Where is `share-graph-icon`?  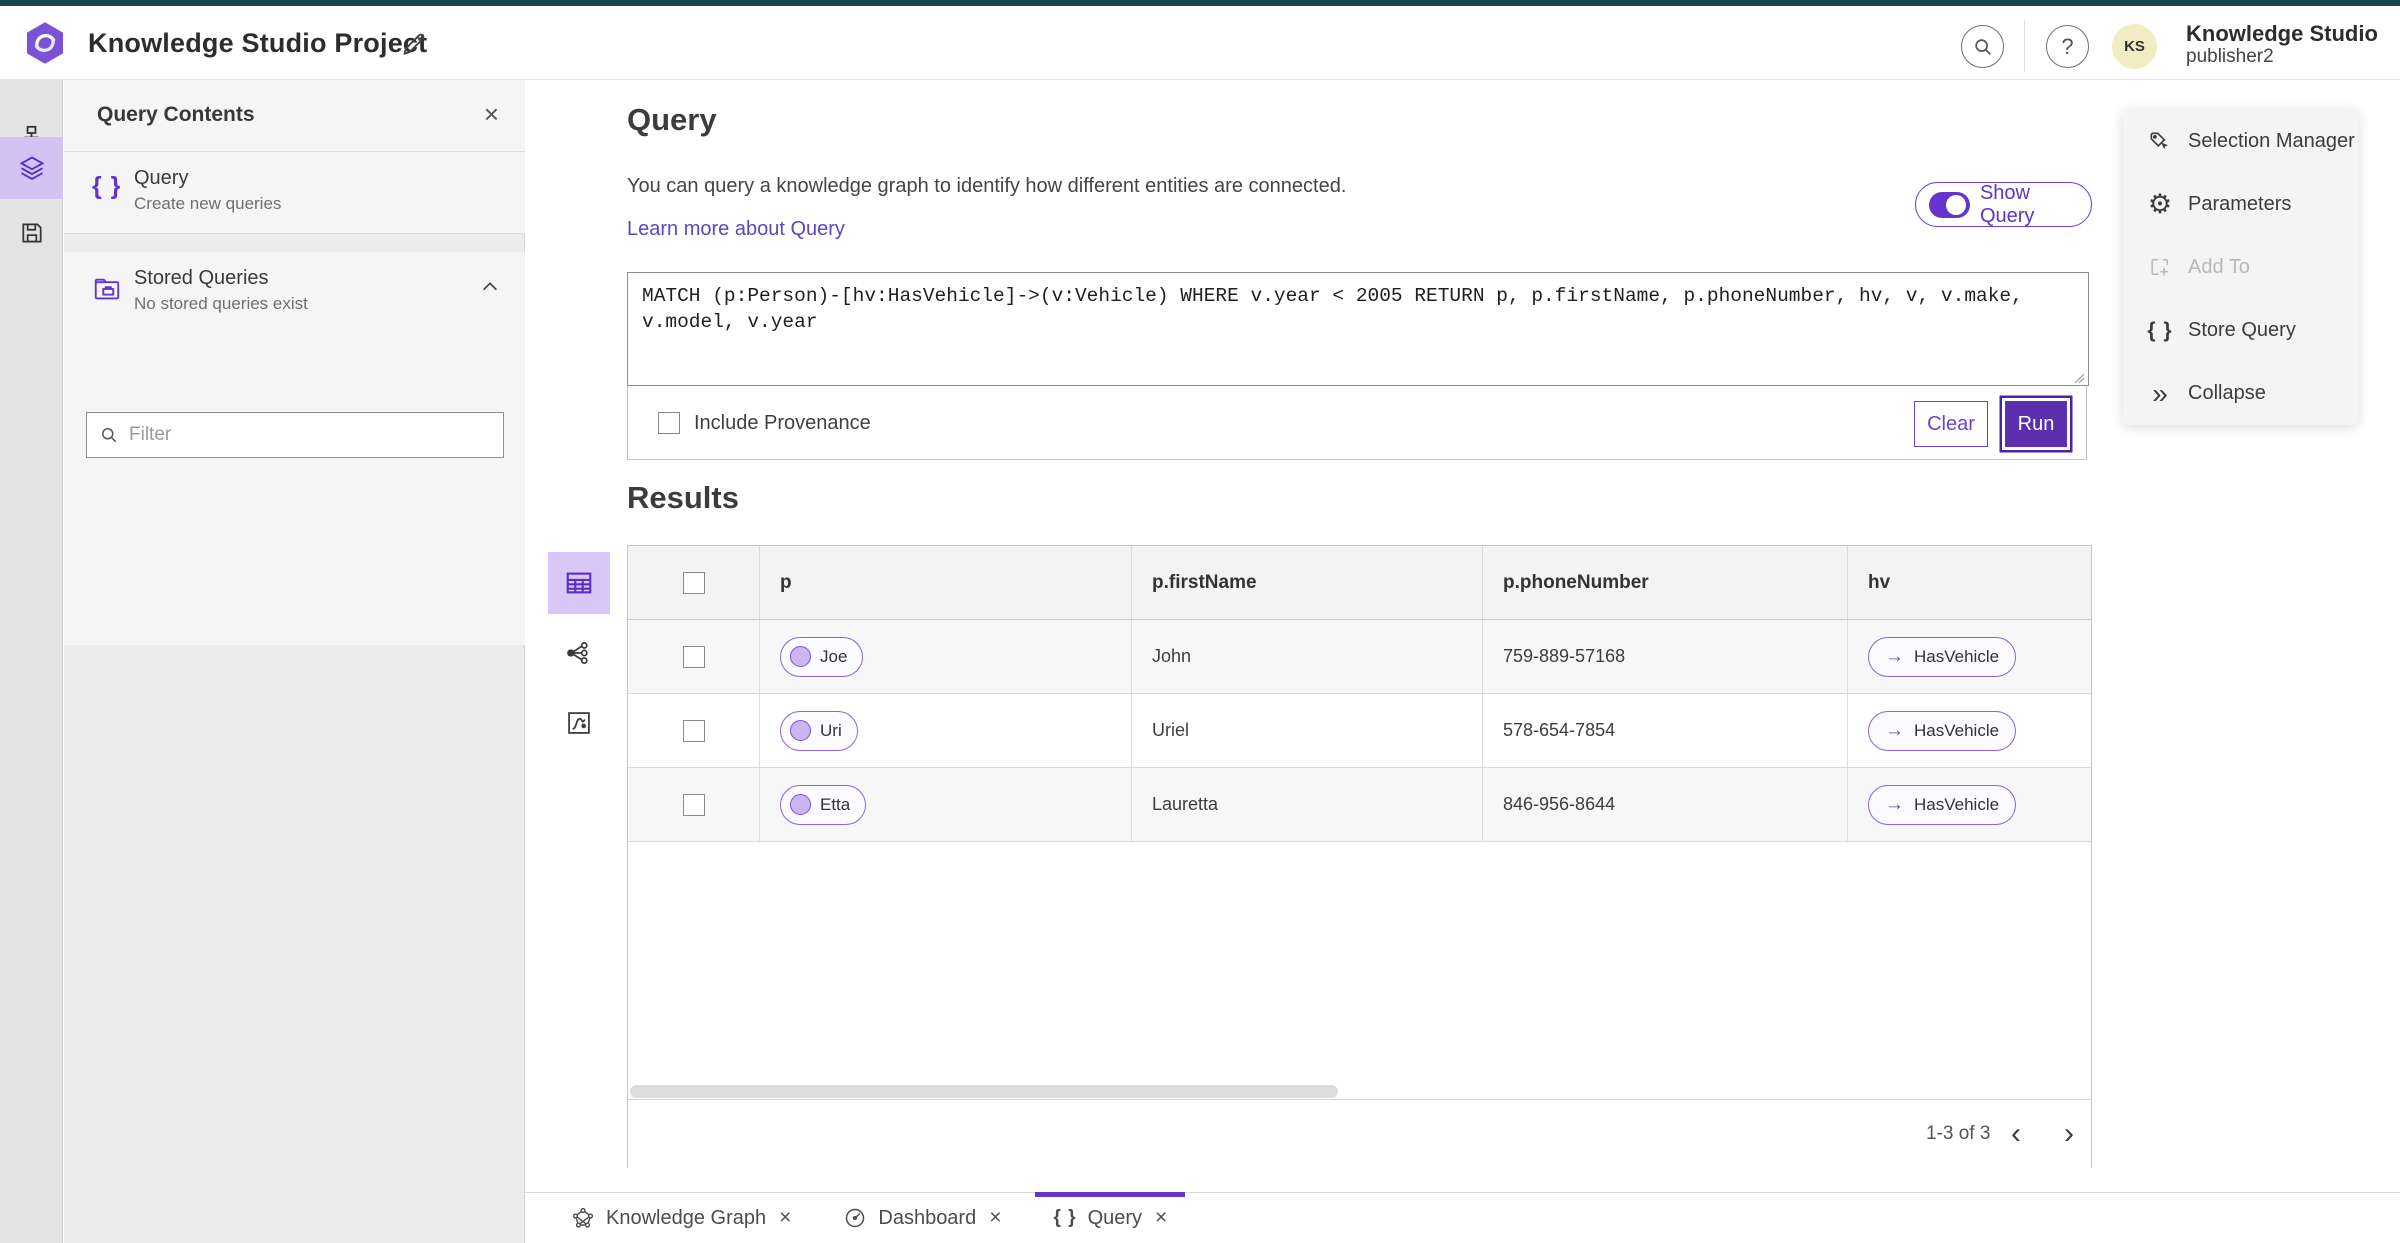
share-graph-icon is located at coordinates (577, 653).